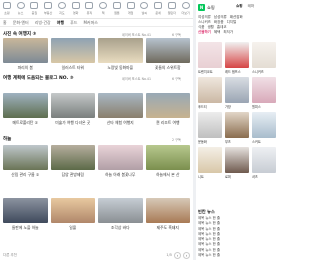  I want to click on category-link: 선물하기, so click(204, 32).